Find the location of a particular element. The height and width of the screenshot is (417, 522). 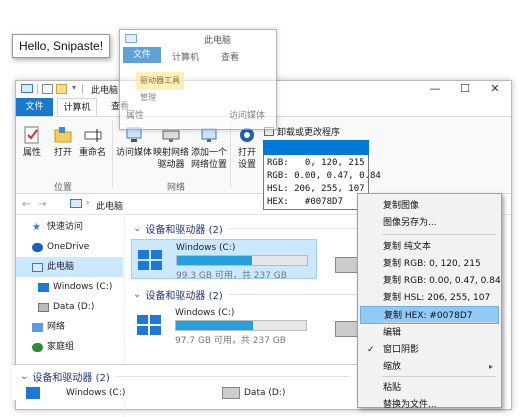

tab-computer: 计算机 is located at coordinates (77, 107).